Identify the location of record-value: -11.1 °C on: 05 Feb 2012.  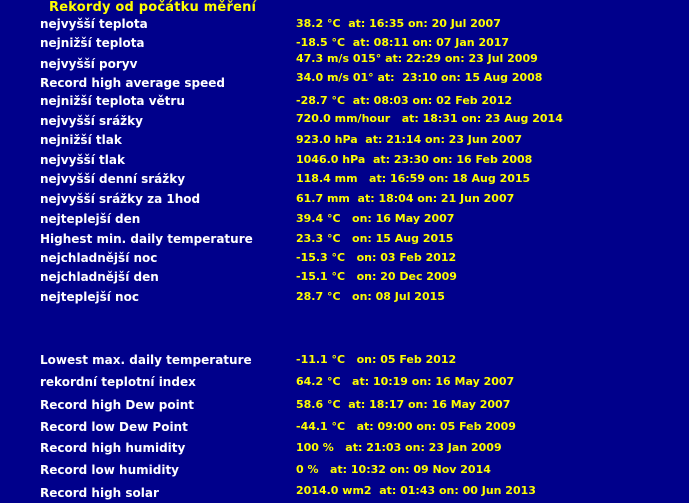
(376, 359).